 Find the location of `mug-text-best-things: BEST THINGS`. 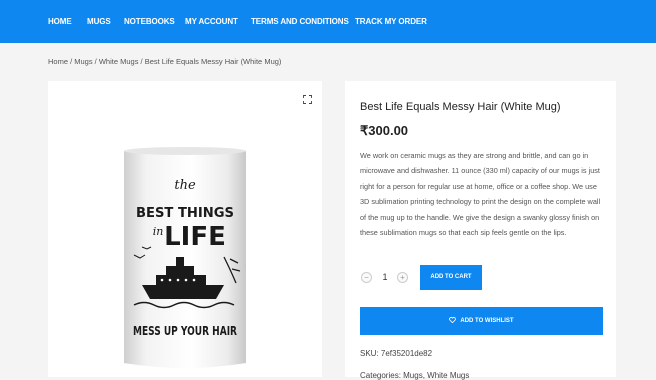

mug-text-best-things: BEST THINGS is located at coordinates (185, 213).